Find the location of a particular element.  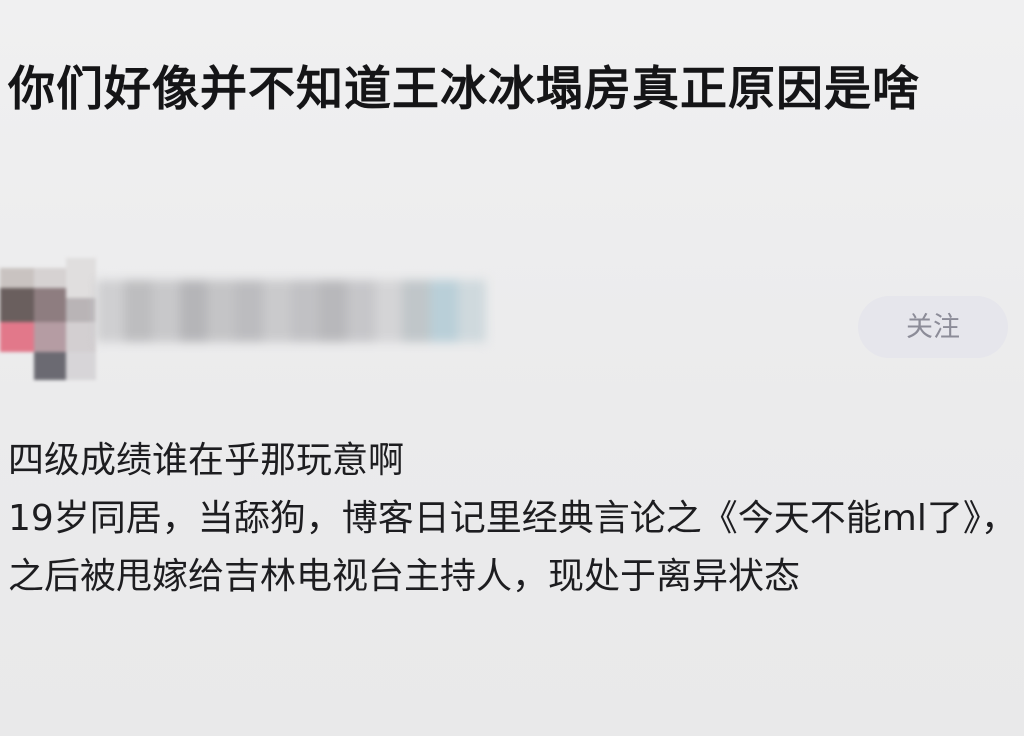

author-name-blurred is located at coordinates (291, 311).